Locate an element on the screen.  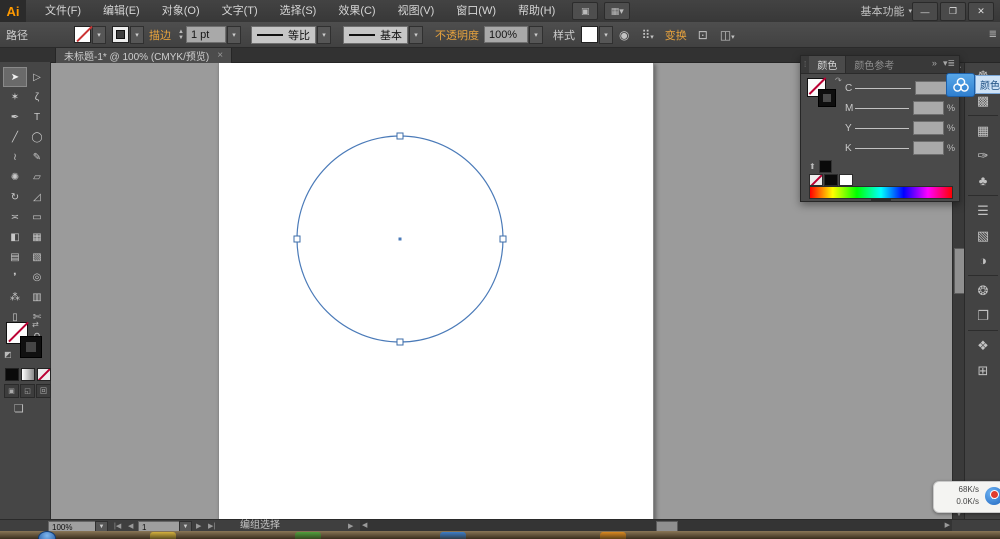
panel-grip-icon: ⁞ is located at coordinates (805, 64).